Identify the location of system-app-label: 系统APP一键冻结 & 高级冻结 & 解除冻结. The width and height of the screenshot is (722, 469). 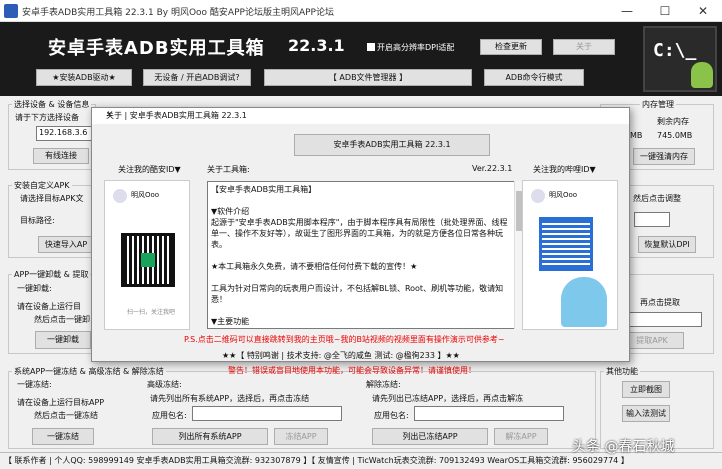
(89, 371).